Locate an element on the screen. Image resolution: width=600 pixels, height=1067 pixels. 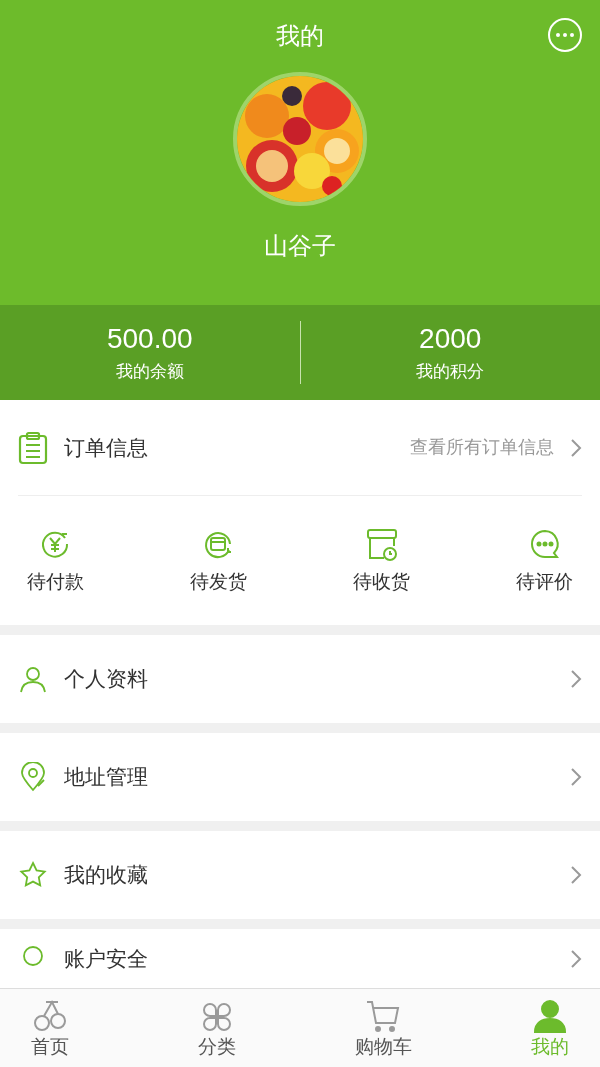
star-icon is located at coordinates (33, 875).